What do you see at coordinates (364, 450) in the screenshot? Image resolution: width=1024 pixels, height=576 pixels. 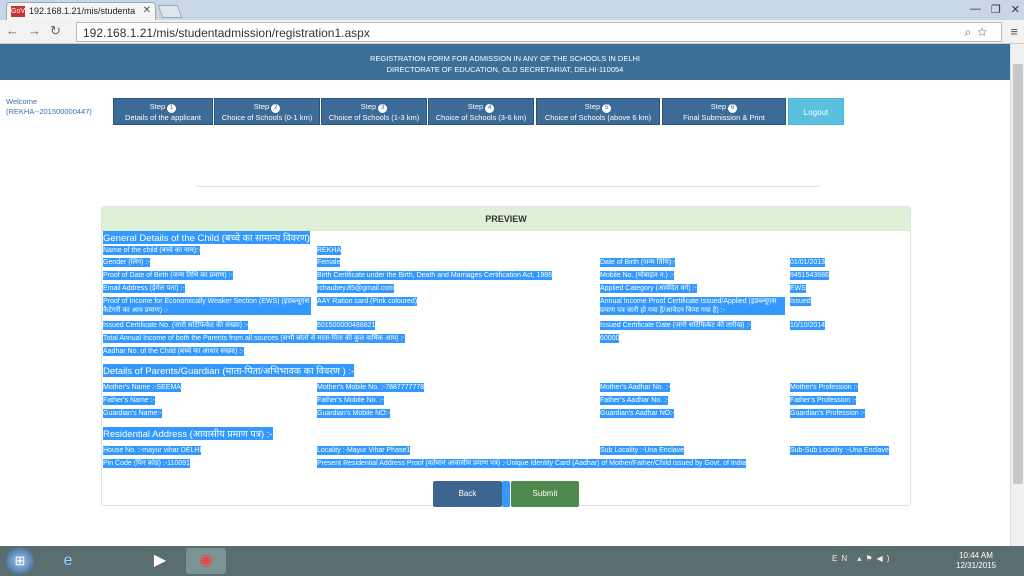 I see `locality: Locality :-Mayur Vihar Phase1` at bounding box center [364, 450].